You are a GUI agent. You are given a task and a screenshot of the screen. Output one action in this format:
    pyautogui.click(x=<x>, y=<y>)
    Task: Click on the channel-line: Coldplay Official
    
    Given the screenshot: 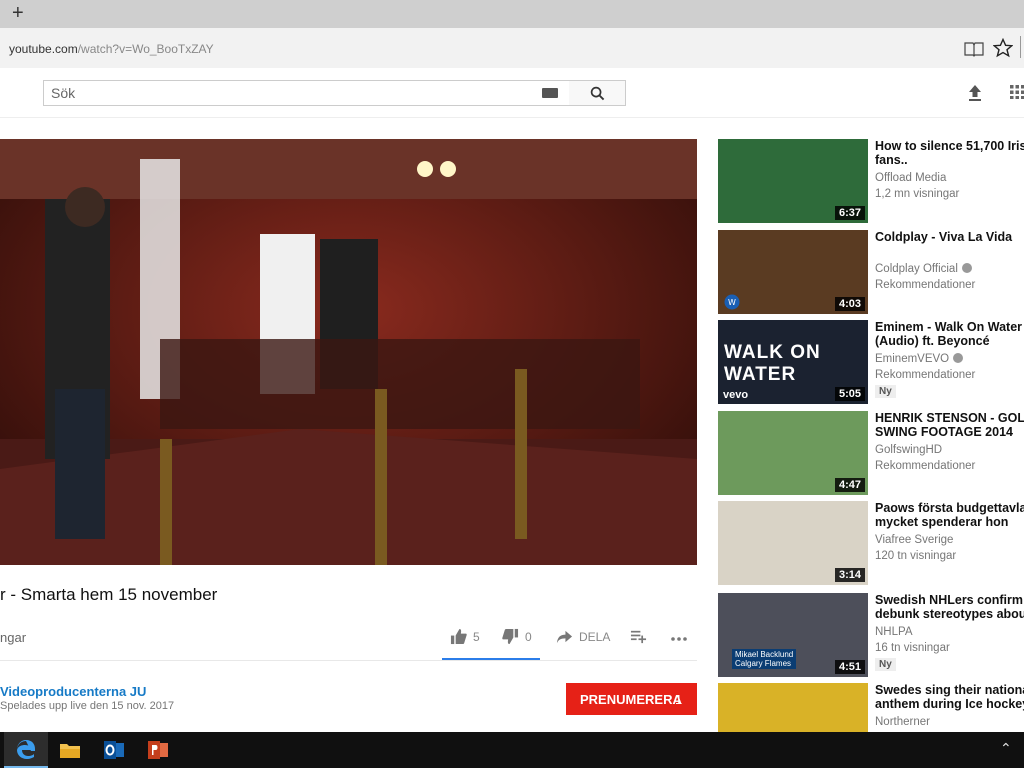 What is the action you would take?
    pyautogui.click(x=923, y=269)
    